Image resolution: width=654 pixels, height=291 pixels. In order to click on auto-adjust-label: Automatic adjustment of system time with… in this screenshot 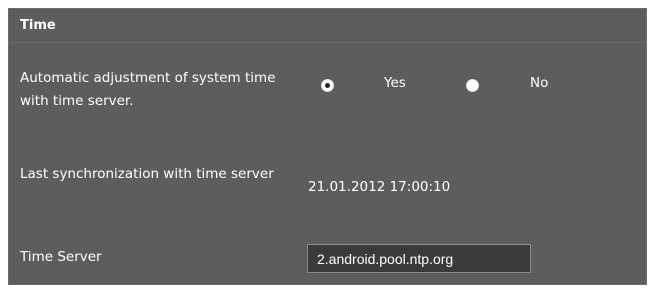, I will do `click(148, 89)`.